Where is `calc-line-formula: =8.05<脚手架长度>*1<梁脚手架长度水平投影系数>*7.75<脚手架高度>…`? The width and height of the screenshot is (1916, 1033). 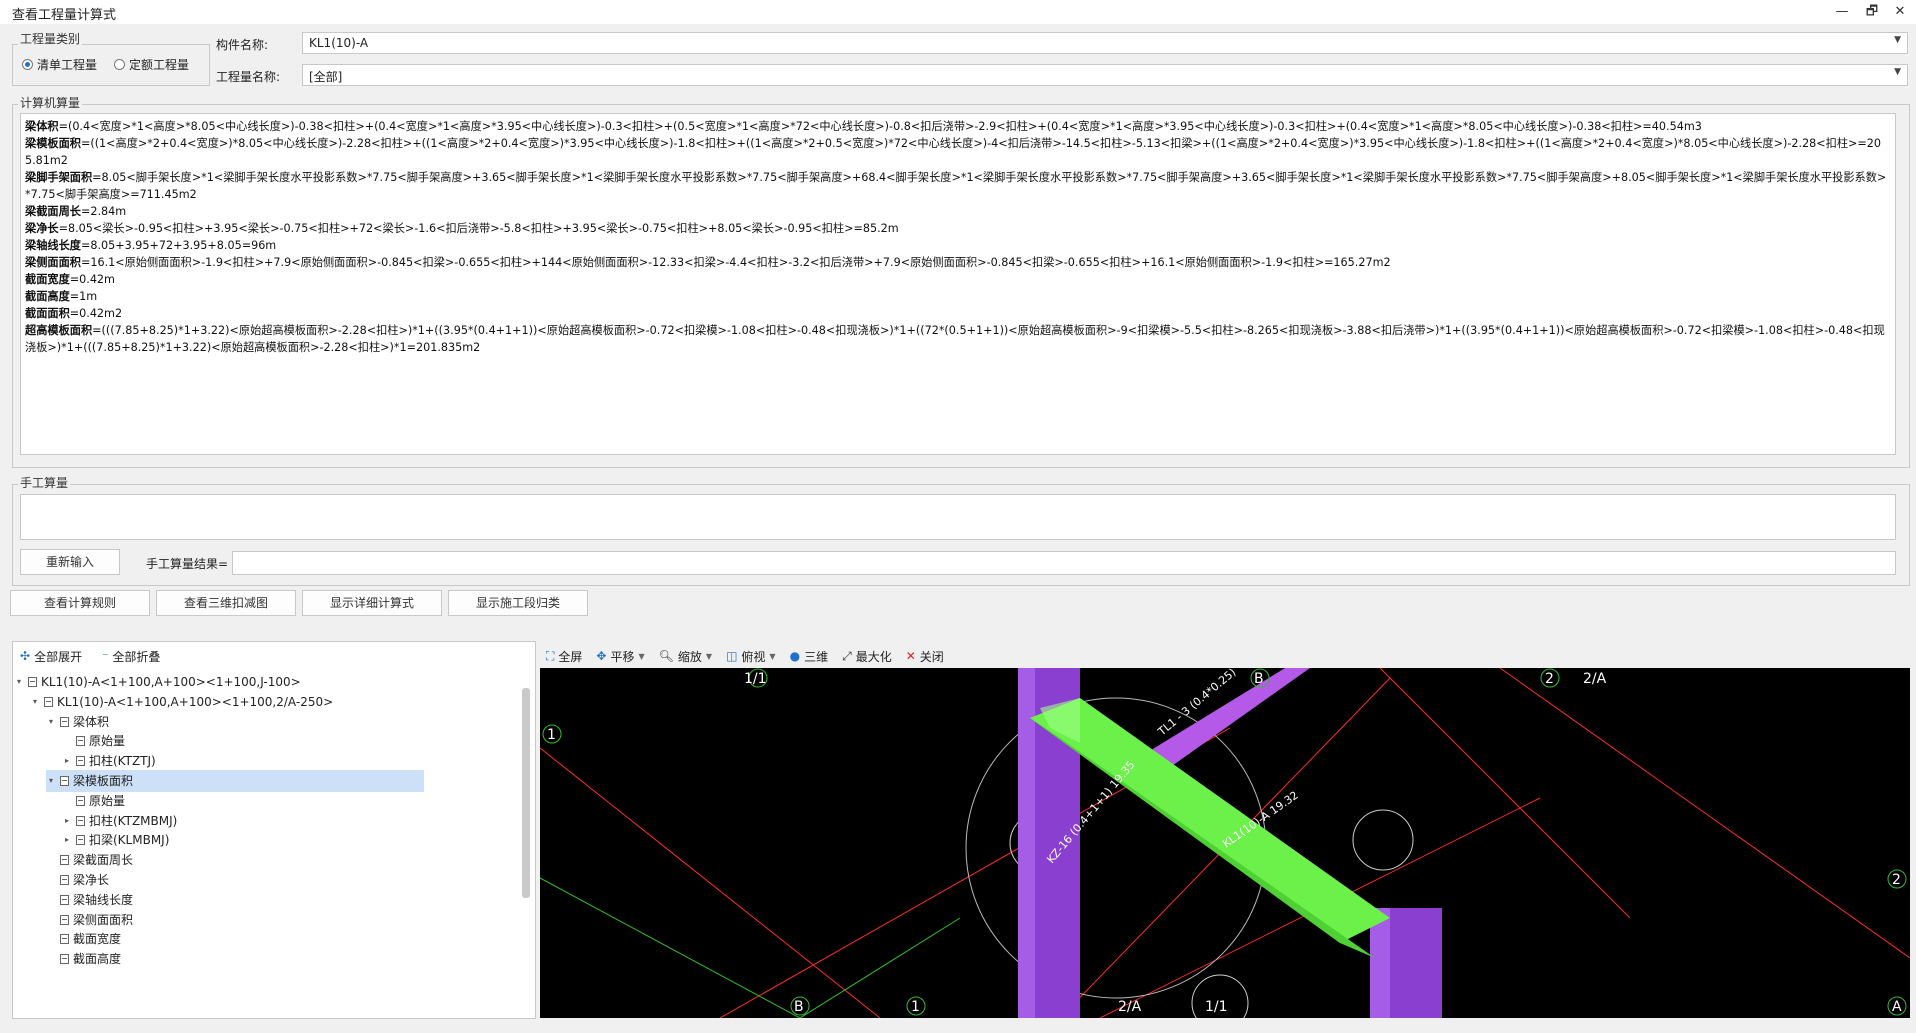 calc-line-formula: =8.05<脚手架长度>*1<梁脚手架长度水平投影系数>*7.75<脚手架高度>… is located at coordinates (956, 186).